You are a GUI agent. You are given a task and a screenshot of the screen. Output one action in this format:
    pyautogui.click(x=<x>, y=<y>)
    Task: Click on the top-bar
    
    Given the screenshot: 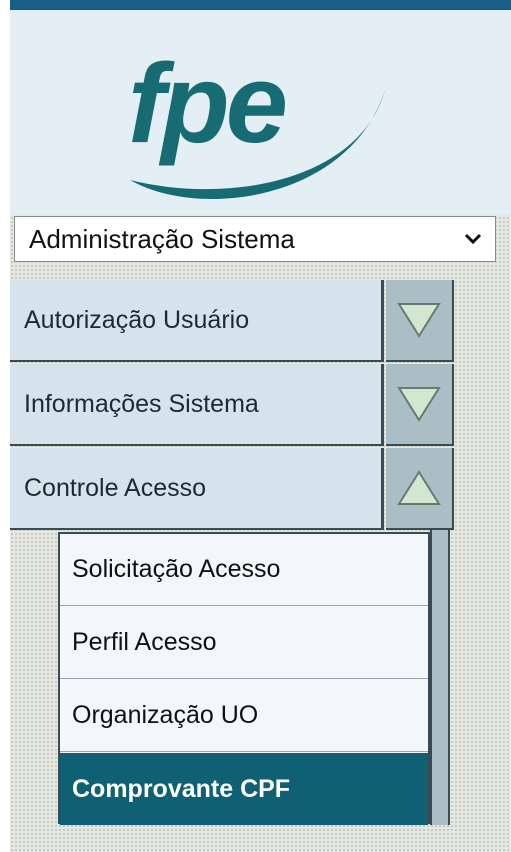 What is the action you would take?
    pyautogui.click(x=260, y=5)
    